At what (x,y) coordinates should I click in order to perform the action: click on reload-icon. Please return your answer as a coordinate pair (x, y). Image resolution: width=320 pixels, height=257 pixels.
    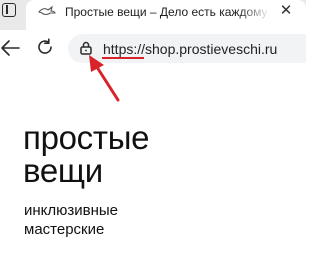
    Looking at the image, I should click on (45, 47).